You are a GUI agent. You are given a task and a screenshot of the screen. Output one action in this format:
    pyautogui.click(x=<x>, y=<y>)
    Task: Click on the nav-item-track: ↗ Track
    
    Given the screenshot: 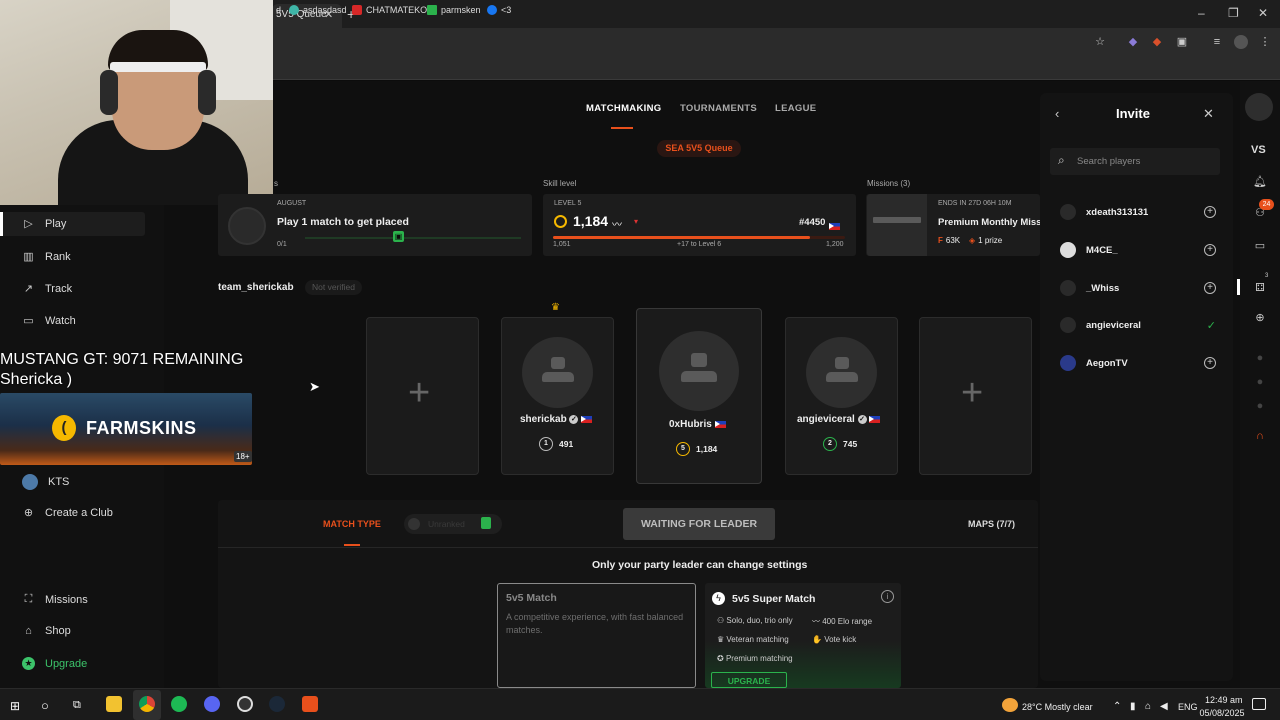 What is the action you would take?
    pyautogui.click(x=47, y=289)
    